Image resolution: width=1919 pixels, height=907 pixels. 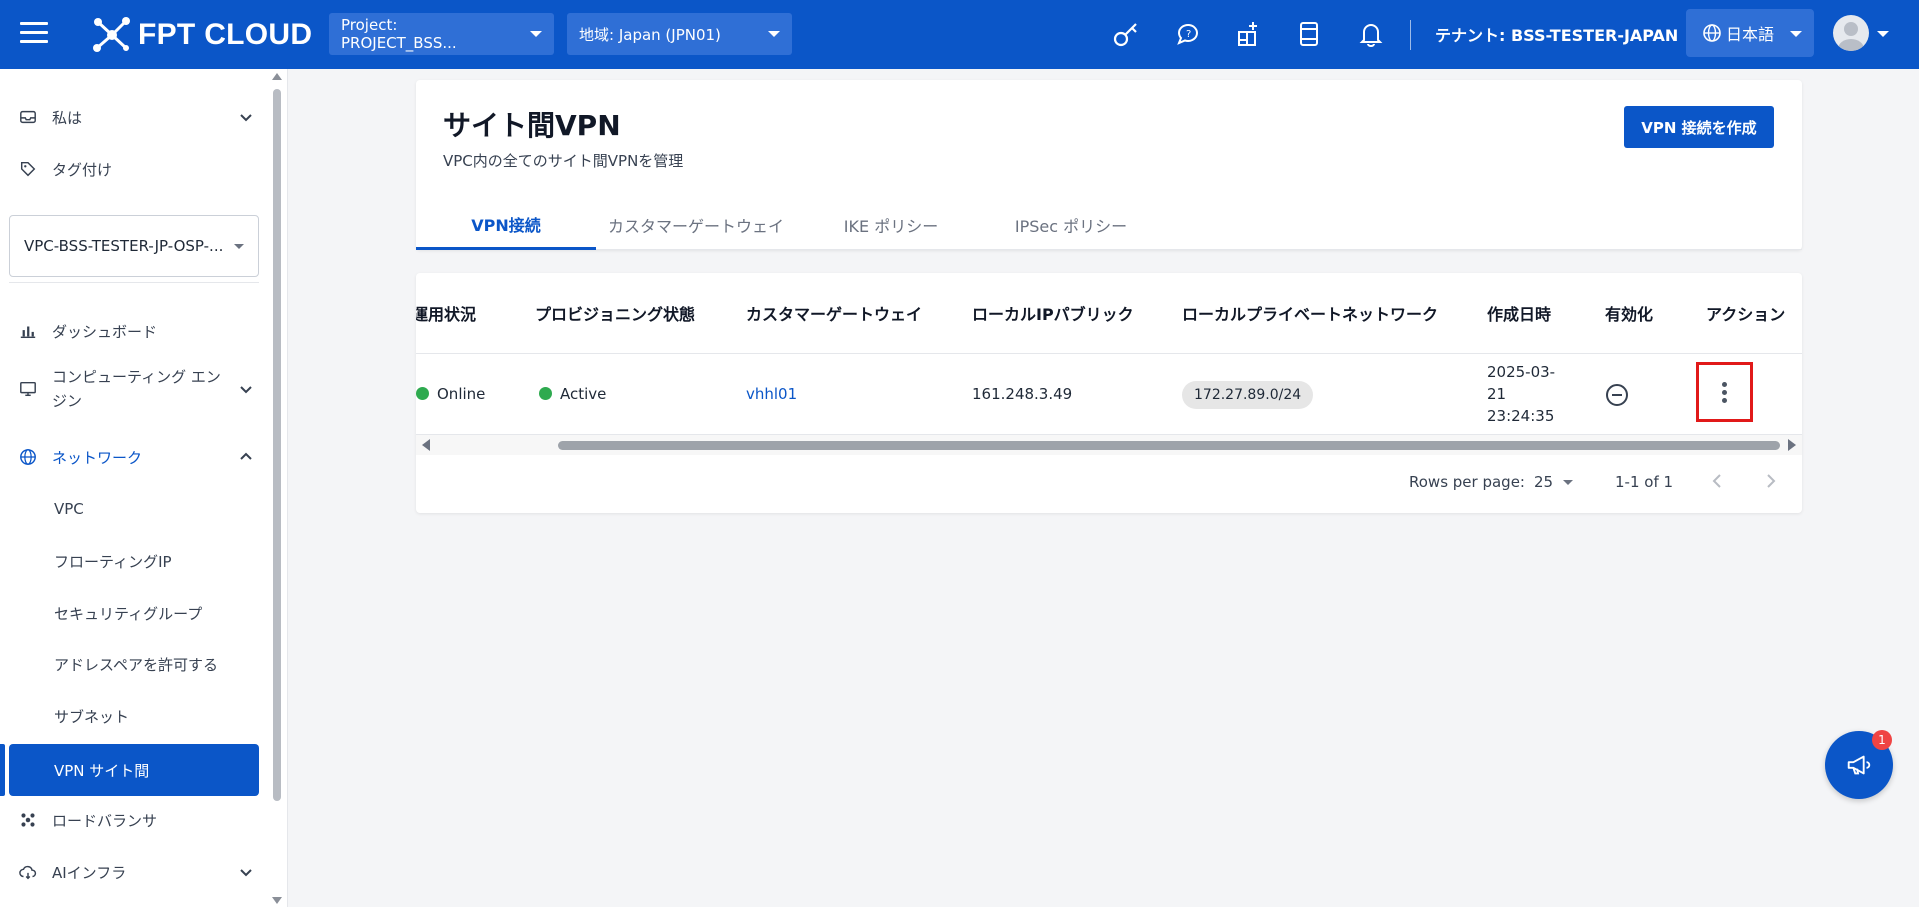 I want to click on operating-status-cell: Online, so click(x=450, y=394).